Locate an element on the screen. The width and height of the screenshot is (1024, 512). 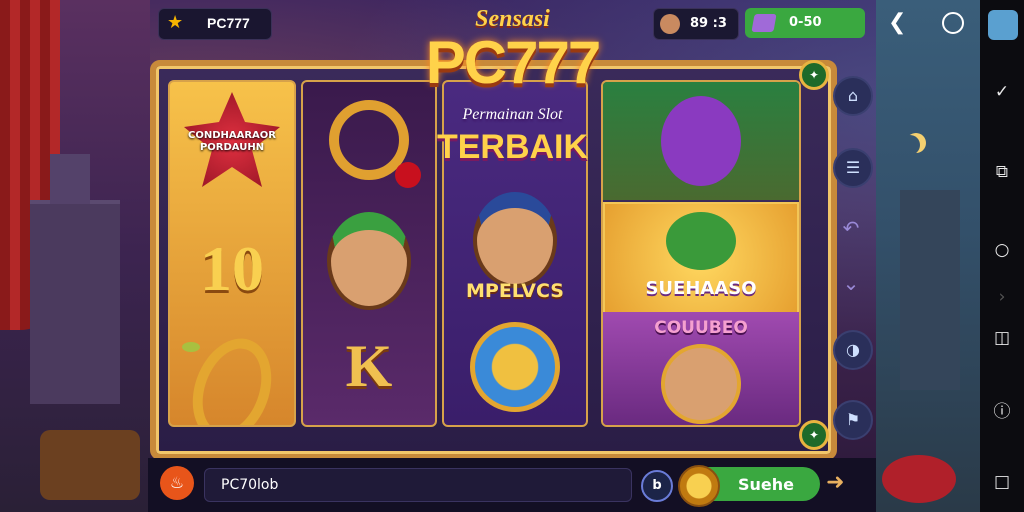
brand-badge: ★ PC777 is located at coordinates (215, 24).